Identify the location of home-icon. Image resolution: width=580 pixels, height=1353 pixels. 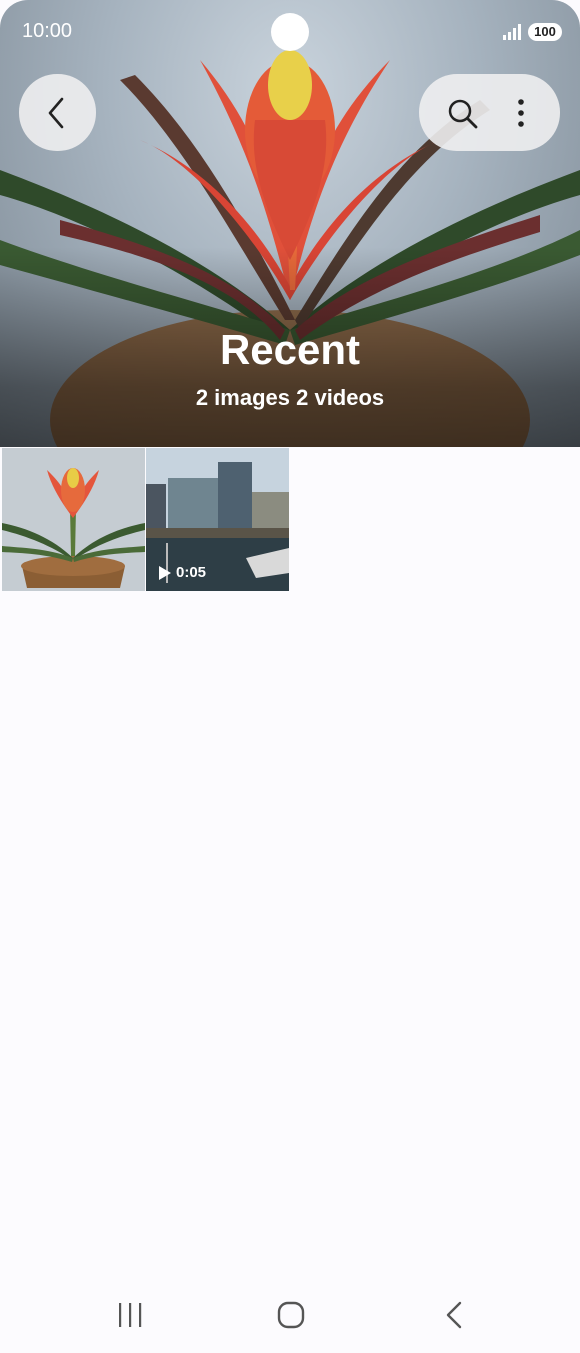
(291, 1315).